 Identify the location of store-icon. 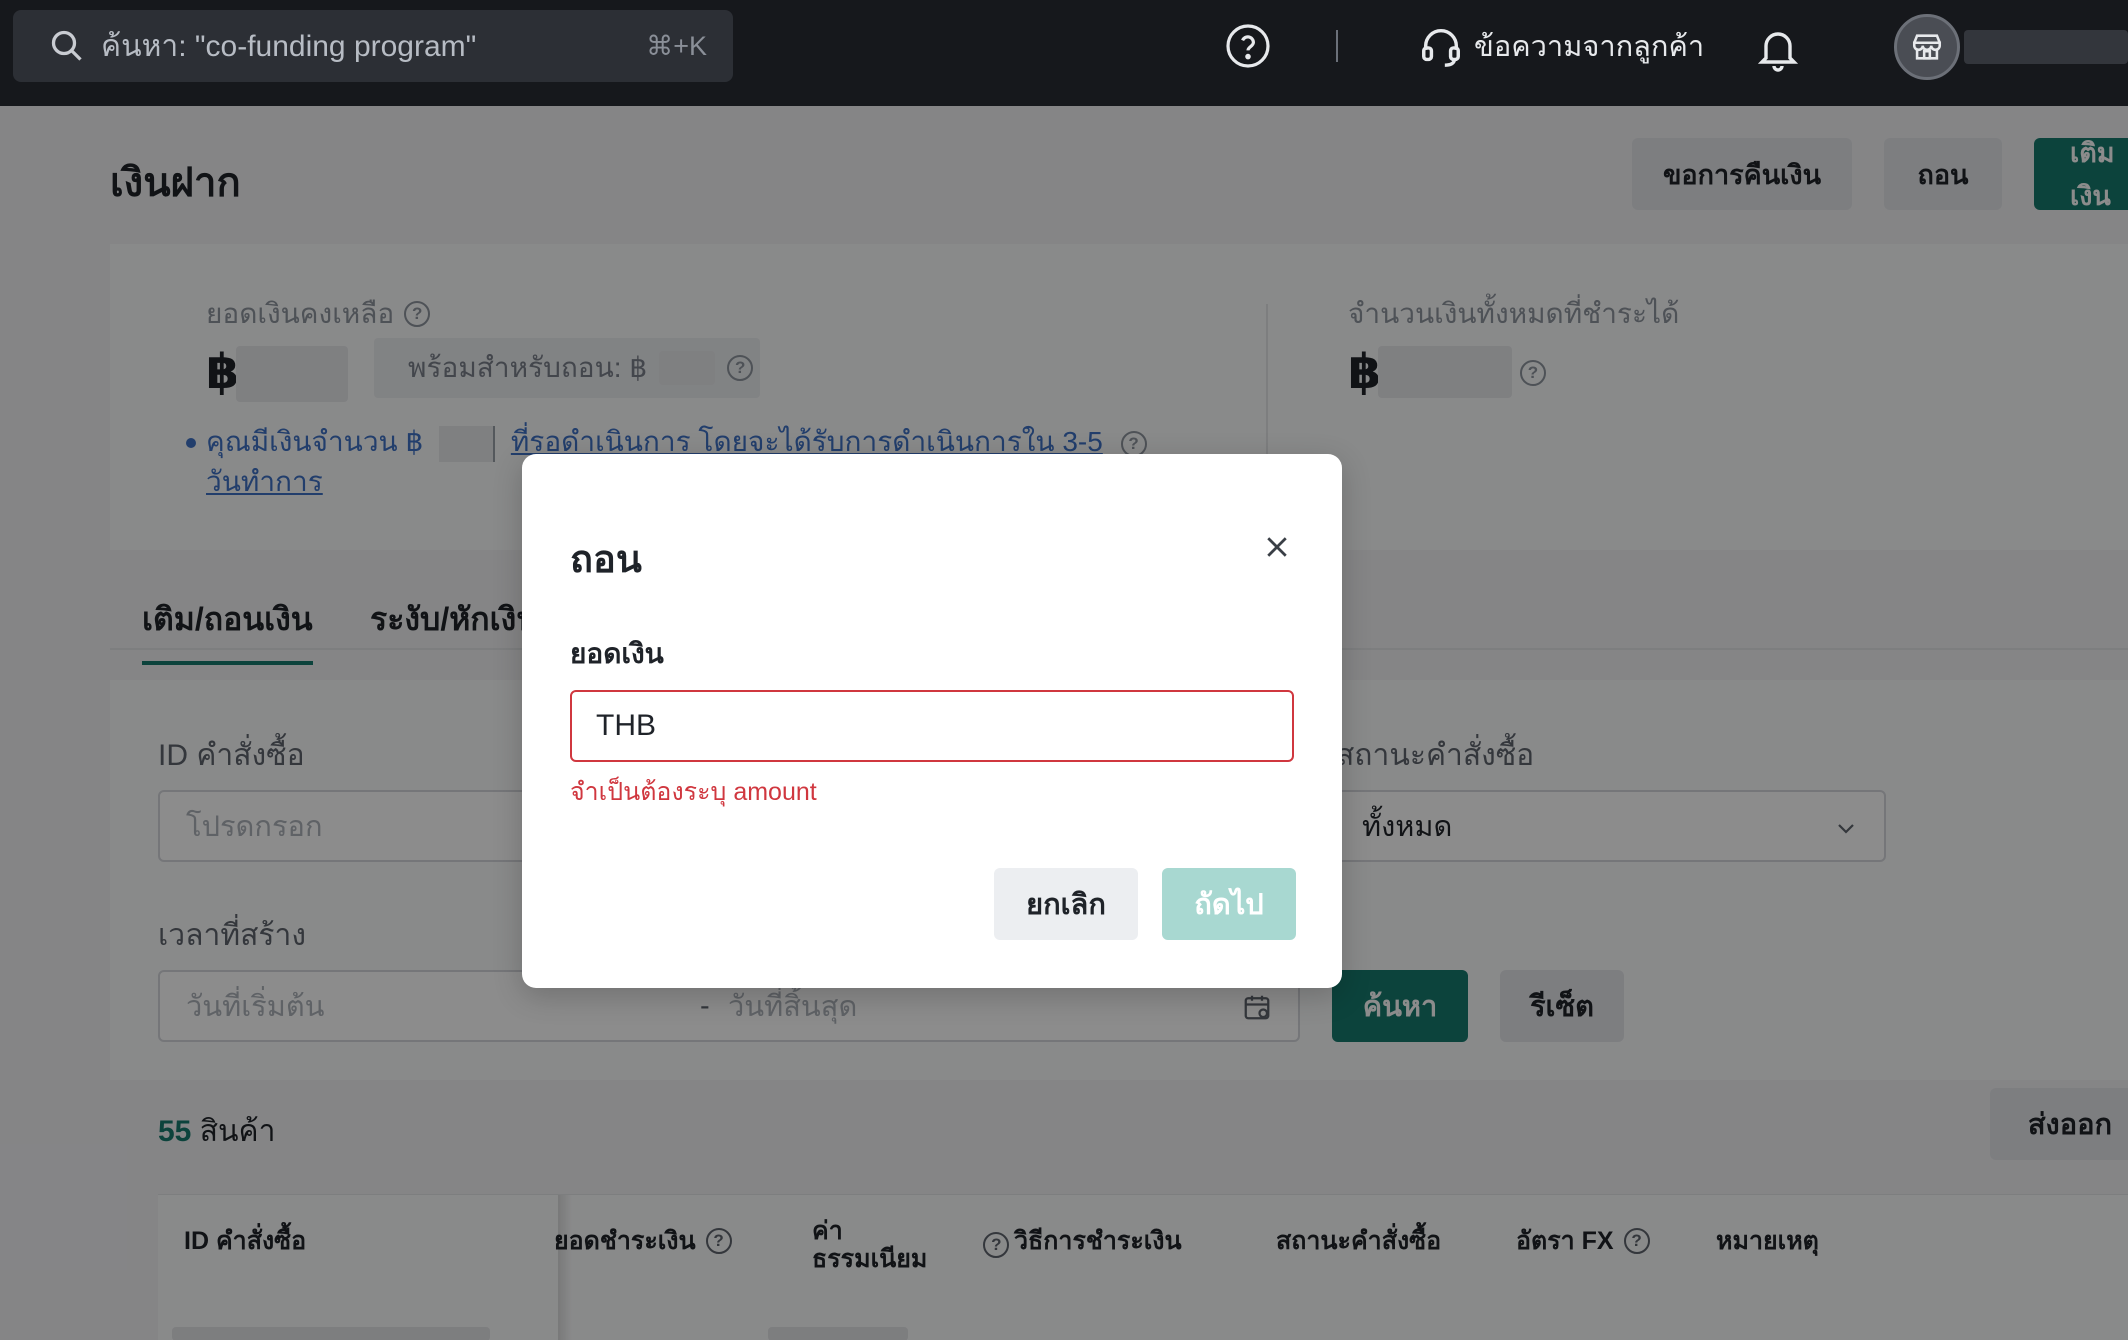
(1927, 47).